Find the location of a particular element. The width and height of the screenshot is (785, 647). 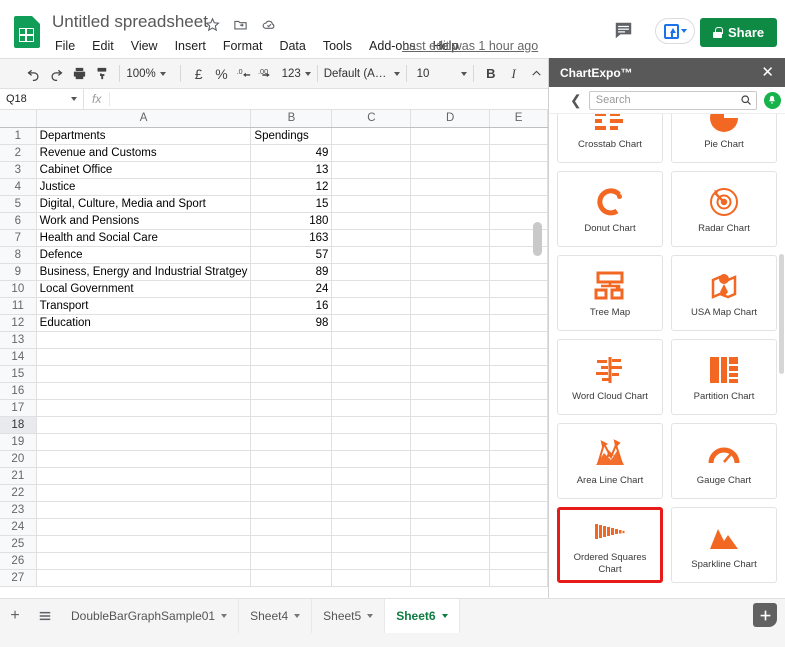

row-header: 5 is located at coordinates (18, 204).